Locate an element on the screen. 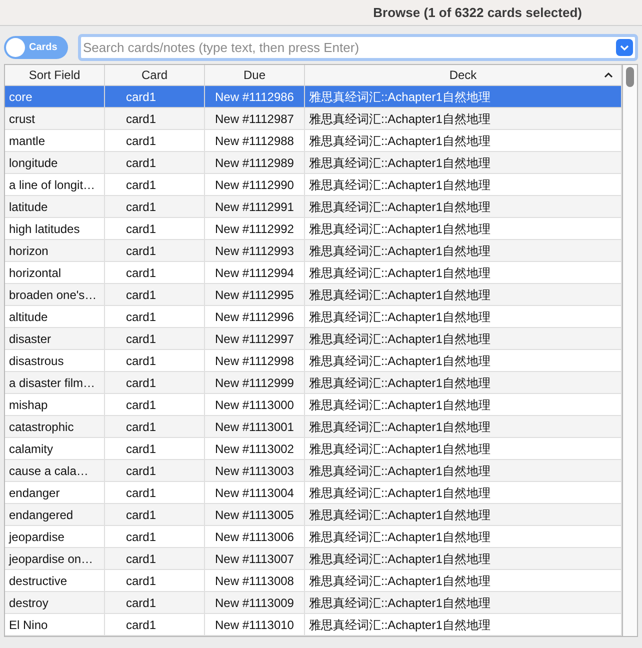 The height and width of the screenshot is (648, 642). toggle-knob is located at coordinates (15, 47).